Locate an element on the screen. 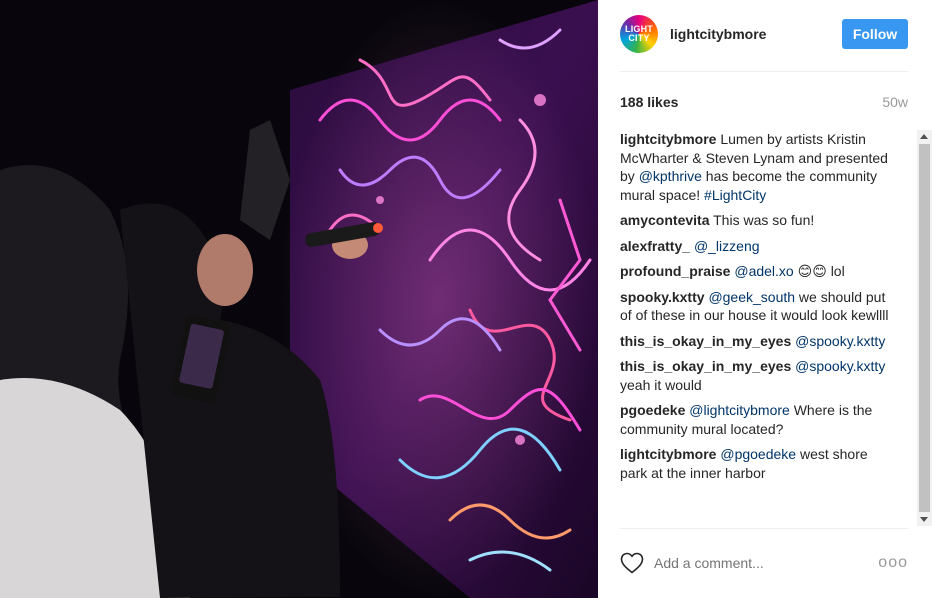 The width and height of the screenshot is (932, 598). avatar-text-line-2: CITY is located at coordinates (639, 38).